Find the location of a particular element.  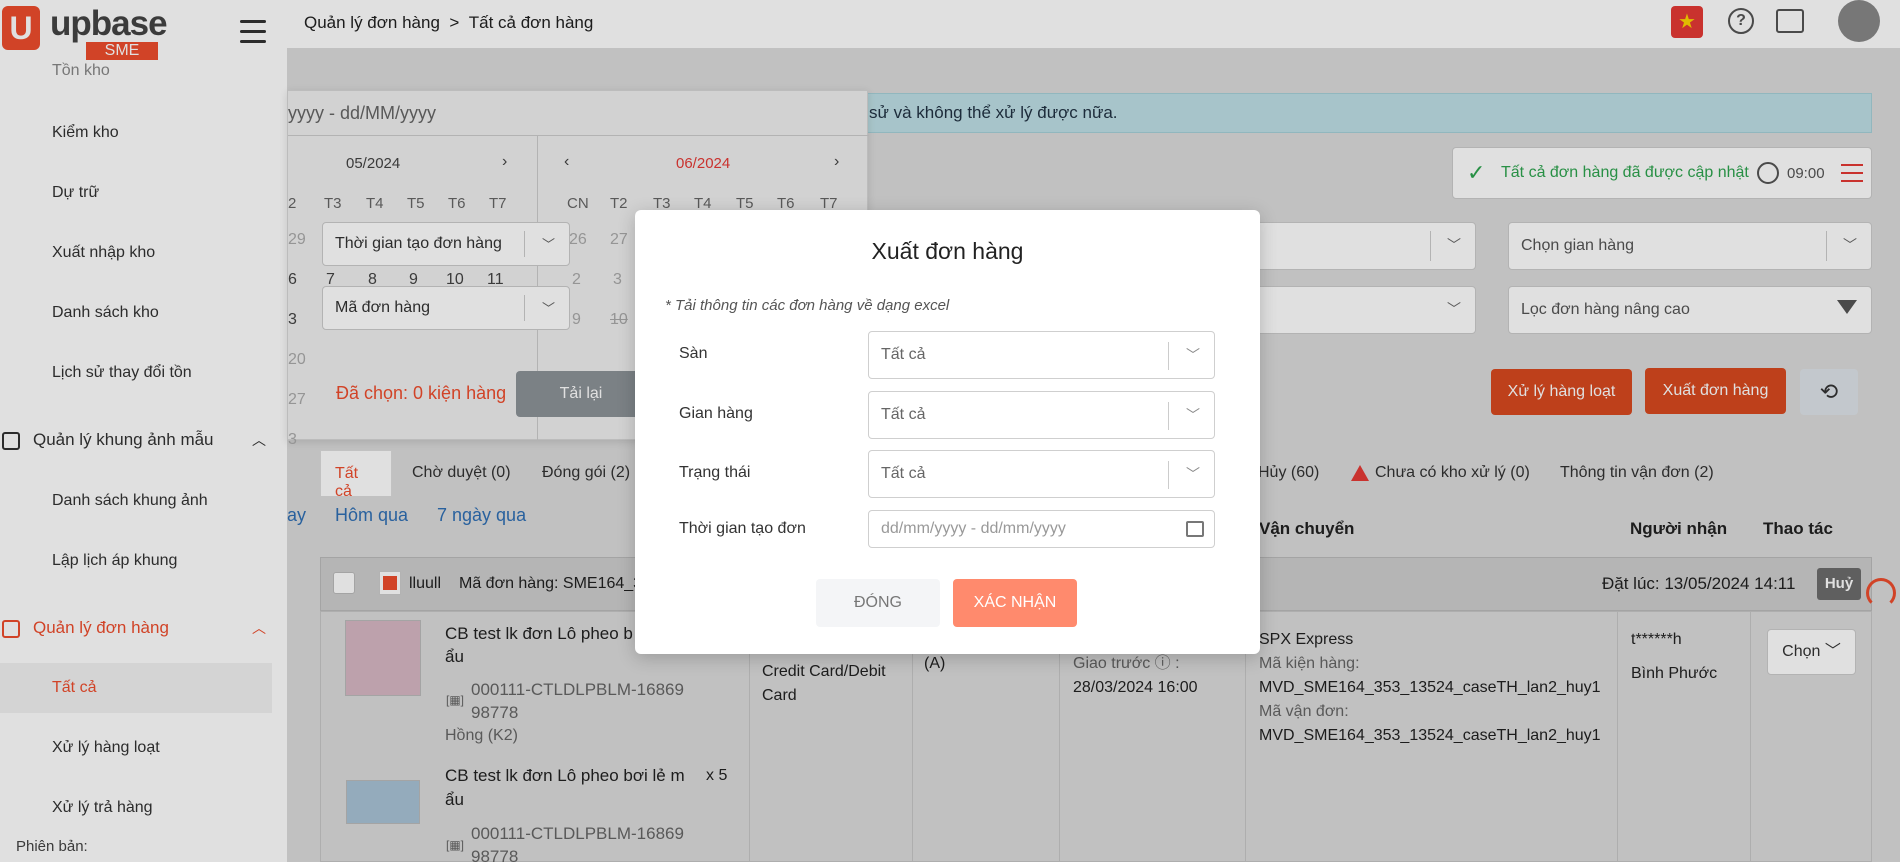

close-button: ĐÓNG is located at coordinates (878, 603).